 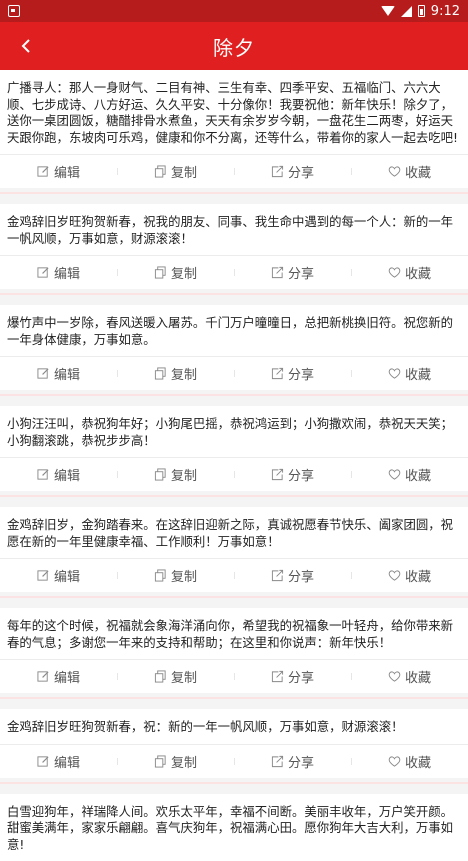 I want to click on app-bar: 除夕, so click(x=234, y=46).